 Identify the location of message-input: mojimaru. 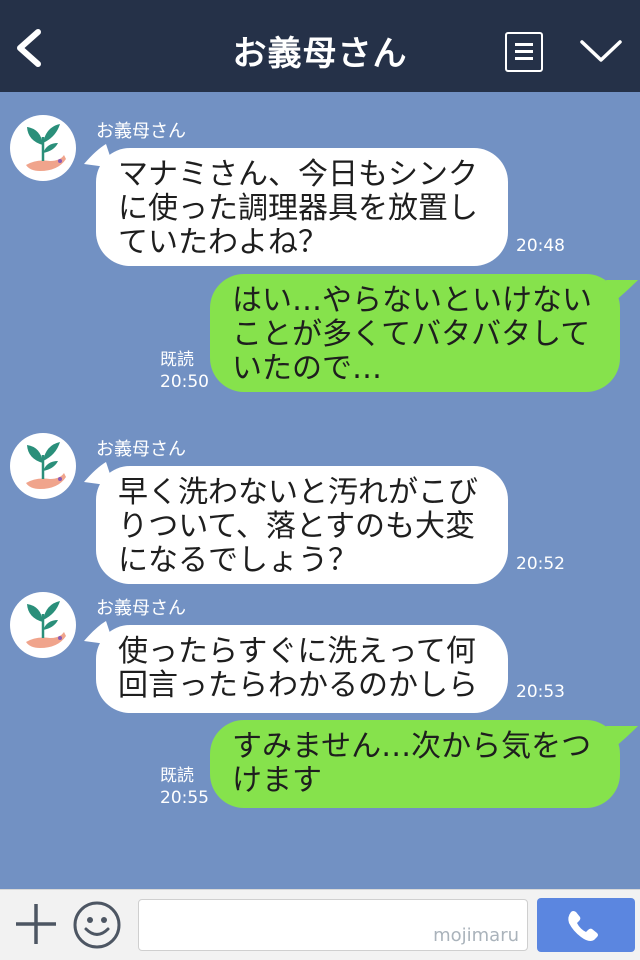
(333, 925).